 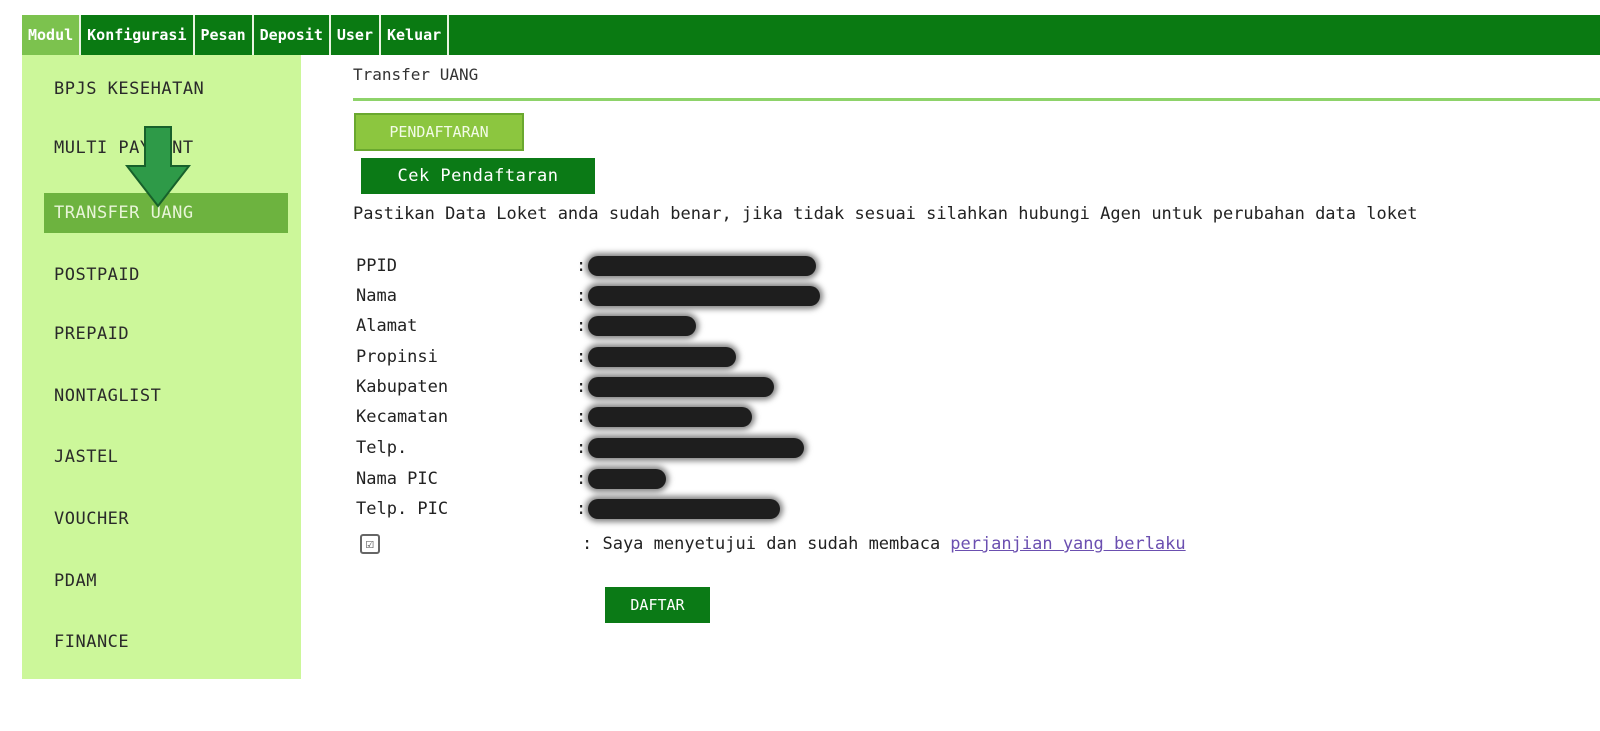 What do you see at coordinates (416, 74) in the screenshot?
I see `page-title: Transfer UANG` at bounding box center [416, 74].